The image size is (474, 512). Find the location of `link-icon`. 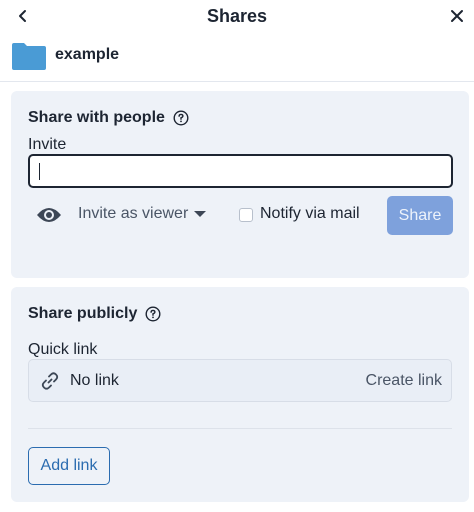

link-icon is located at coordinates (50, 381).